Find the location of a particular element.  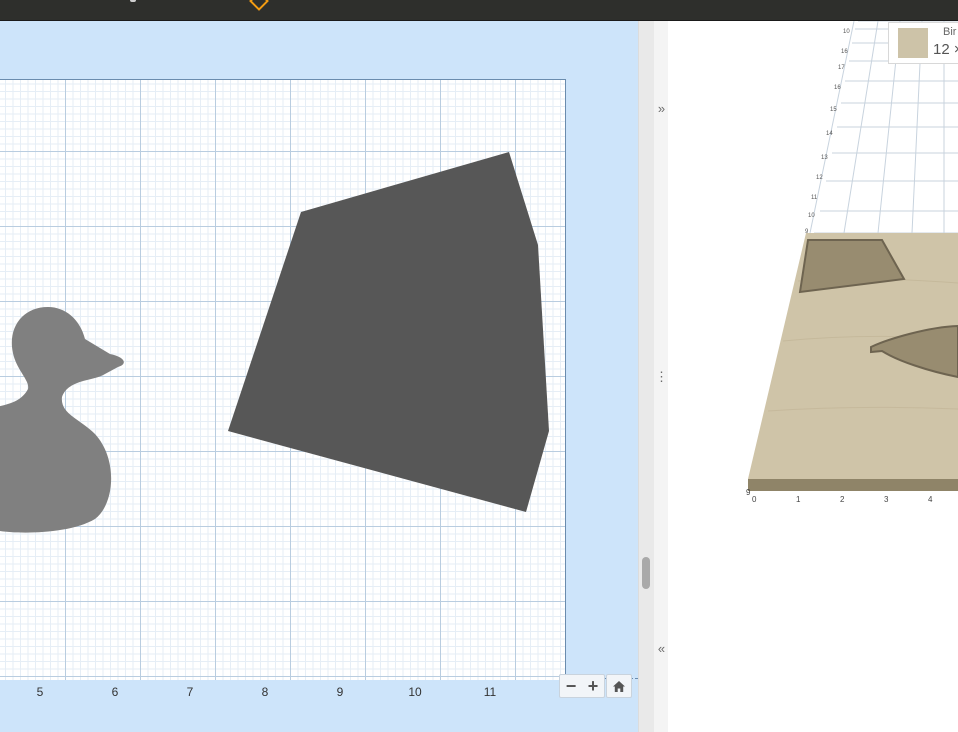

3d-x-tick: 4 is located at coordinates (930, 499).